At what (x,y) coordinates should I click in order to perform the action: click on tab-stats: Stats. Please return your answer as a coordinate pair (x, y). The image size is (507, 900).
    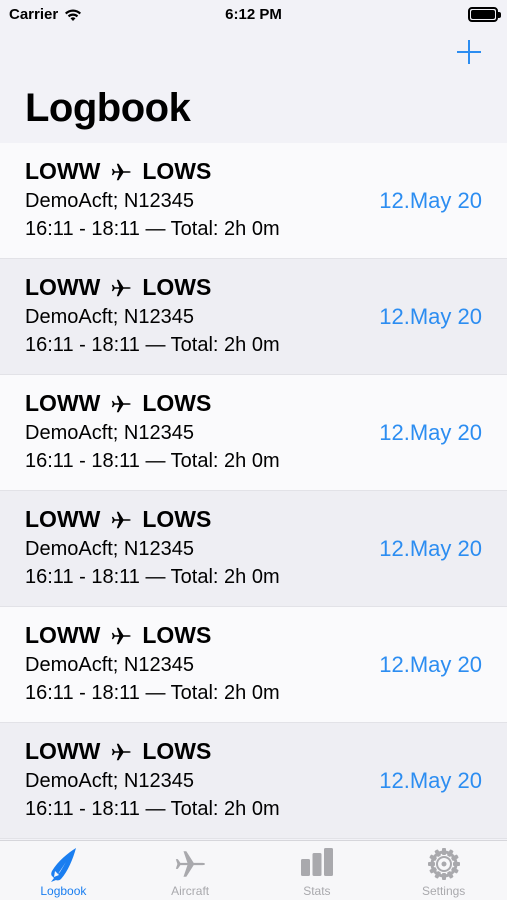
    Looking at the image, I should click on (317, 870).